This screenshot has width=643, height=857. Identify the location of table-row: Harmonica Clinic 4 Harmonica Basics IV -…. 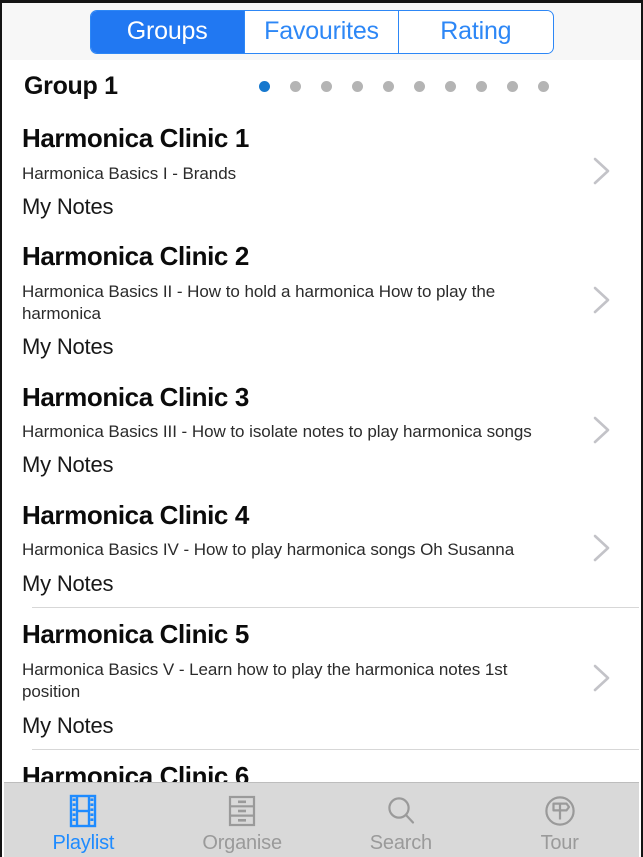
(321, 547).